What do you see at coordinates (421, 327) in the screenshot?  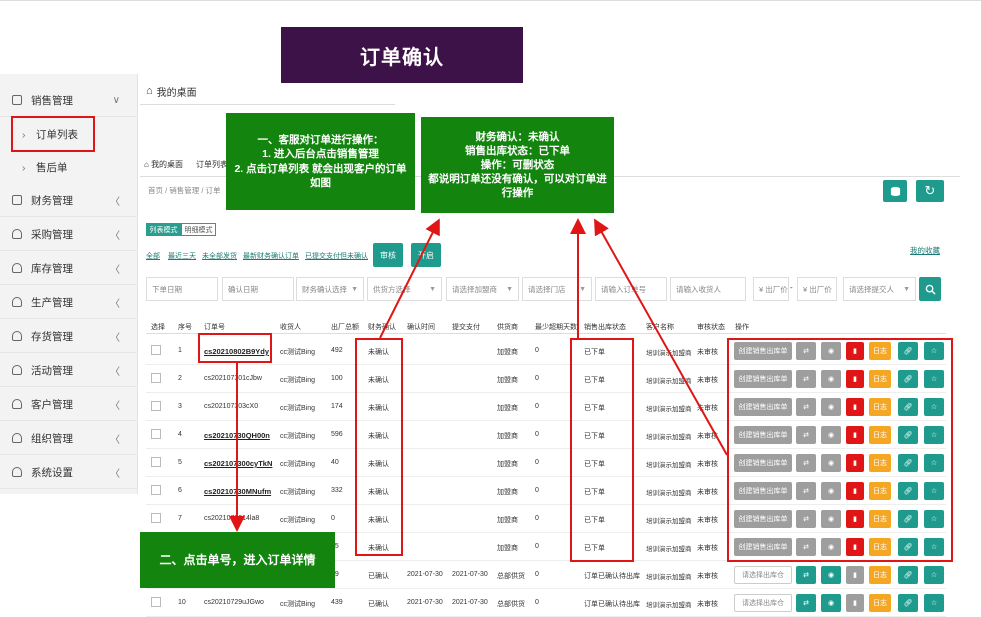 I see `col-confirm-time: 确认时间` at bounding box center [421, 327].